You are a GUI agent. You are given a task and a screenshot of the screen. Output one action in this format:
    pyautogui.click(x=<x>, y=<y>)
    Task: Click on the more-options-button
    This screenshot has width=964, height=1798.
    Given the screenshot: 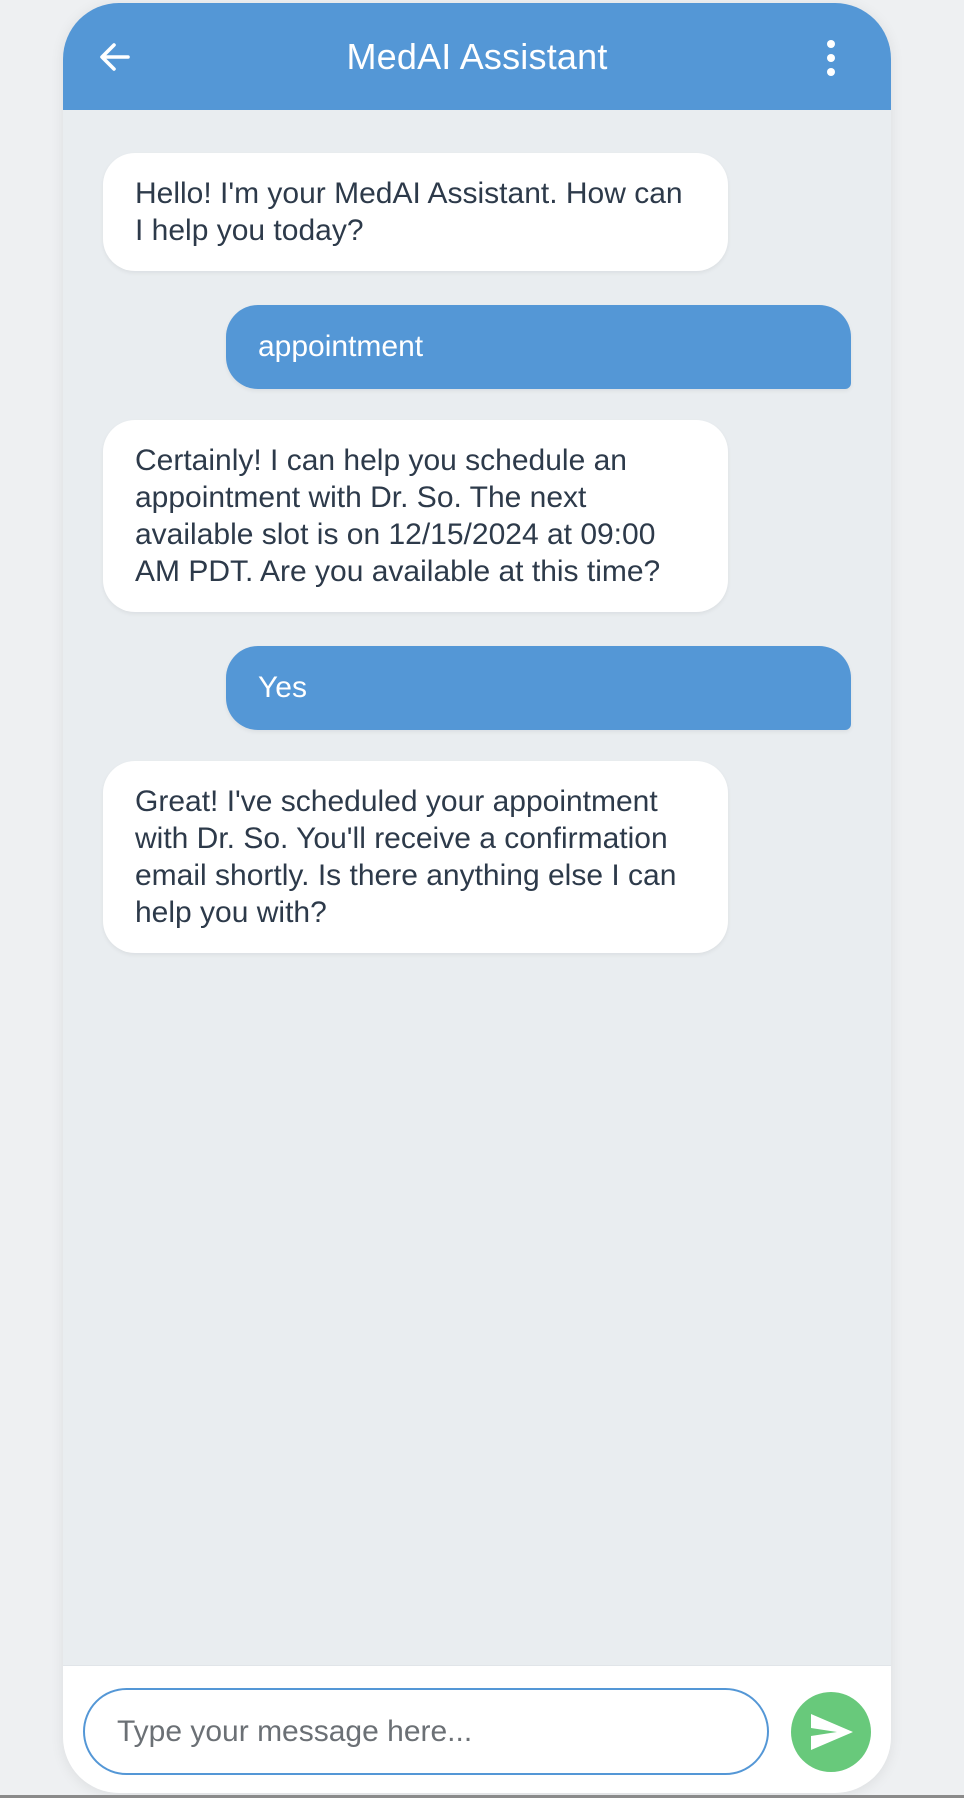 What is the action you would take?
    pyautogui.click(x=831, y=58)
    